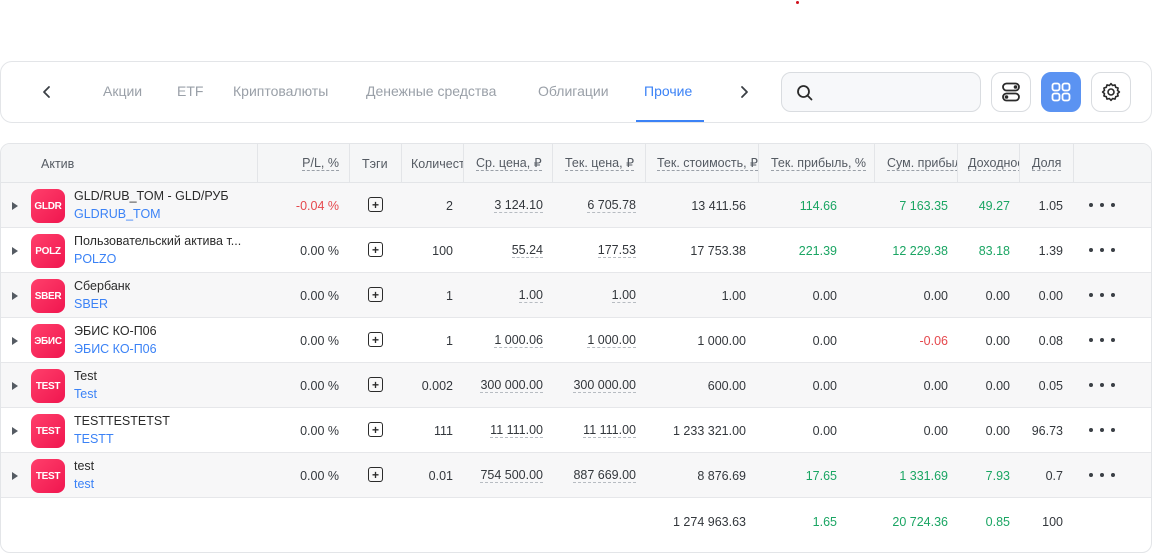 The image size is (1152, 553). What do you see at coordinates (85, 394) in the screenshot?
I see `asset-ticker-link: Test` at bounding box center [85, 394].